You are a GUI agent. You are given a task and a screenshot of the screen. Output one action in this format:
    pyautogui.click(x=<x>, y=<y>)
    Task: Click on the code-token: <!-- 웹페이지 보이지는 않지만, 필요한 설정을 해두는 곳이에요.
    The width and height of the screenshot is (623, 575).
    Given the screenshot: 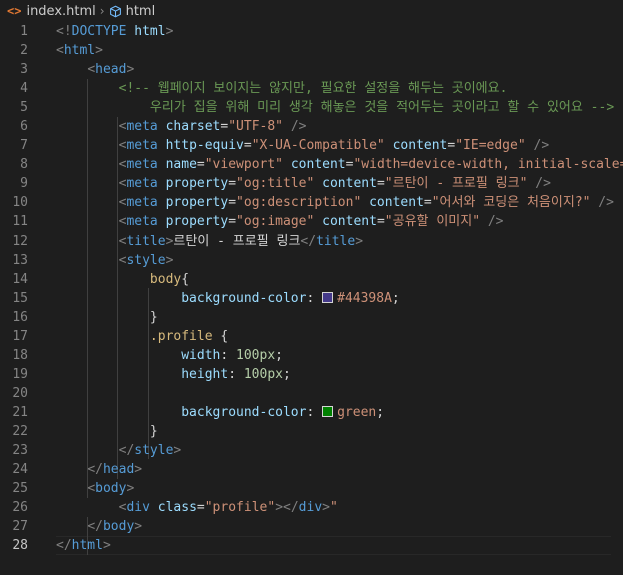 What is the action you would take?
    pyautogui.click(x=313, y=89)
    